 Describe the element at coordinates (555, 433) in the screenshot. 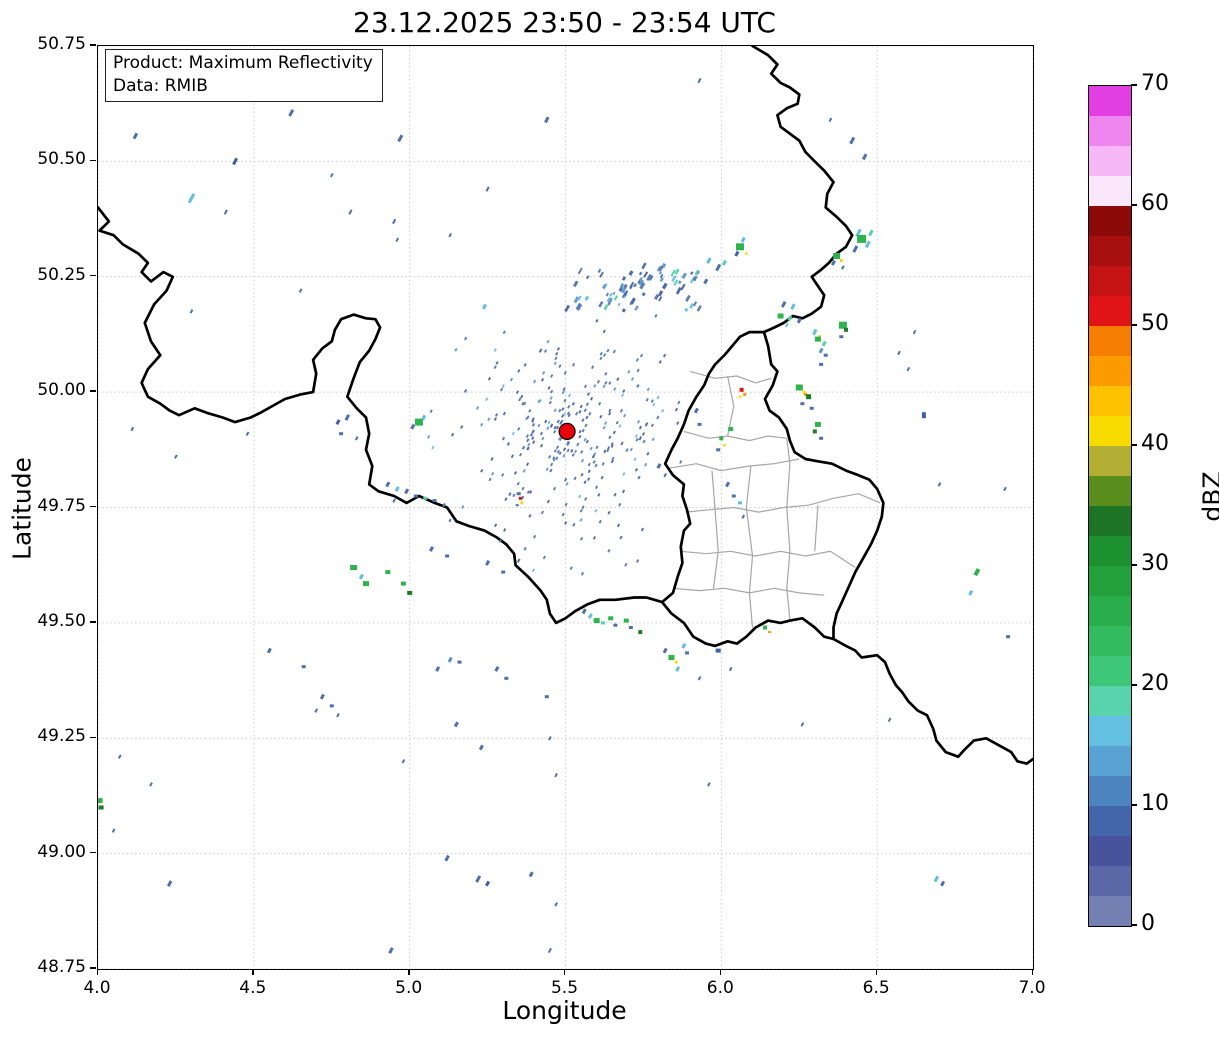

I see `clutter-layer` at that location.